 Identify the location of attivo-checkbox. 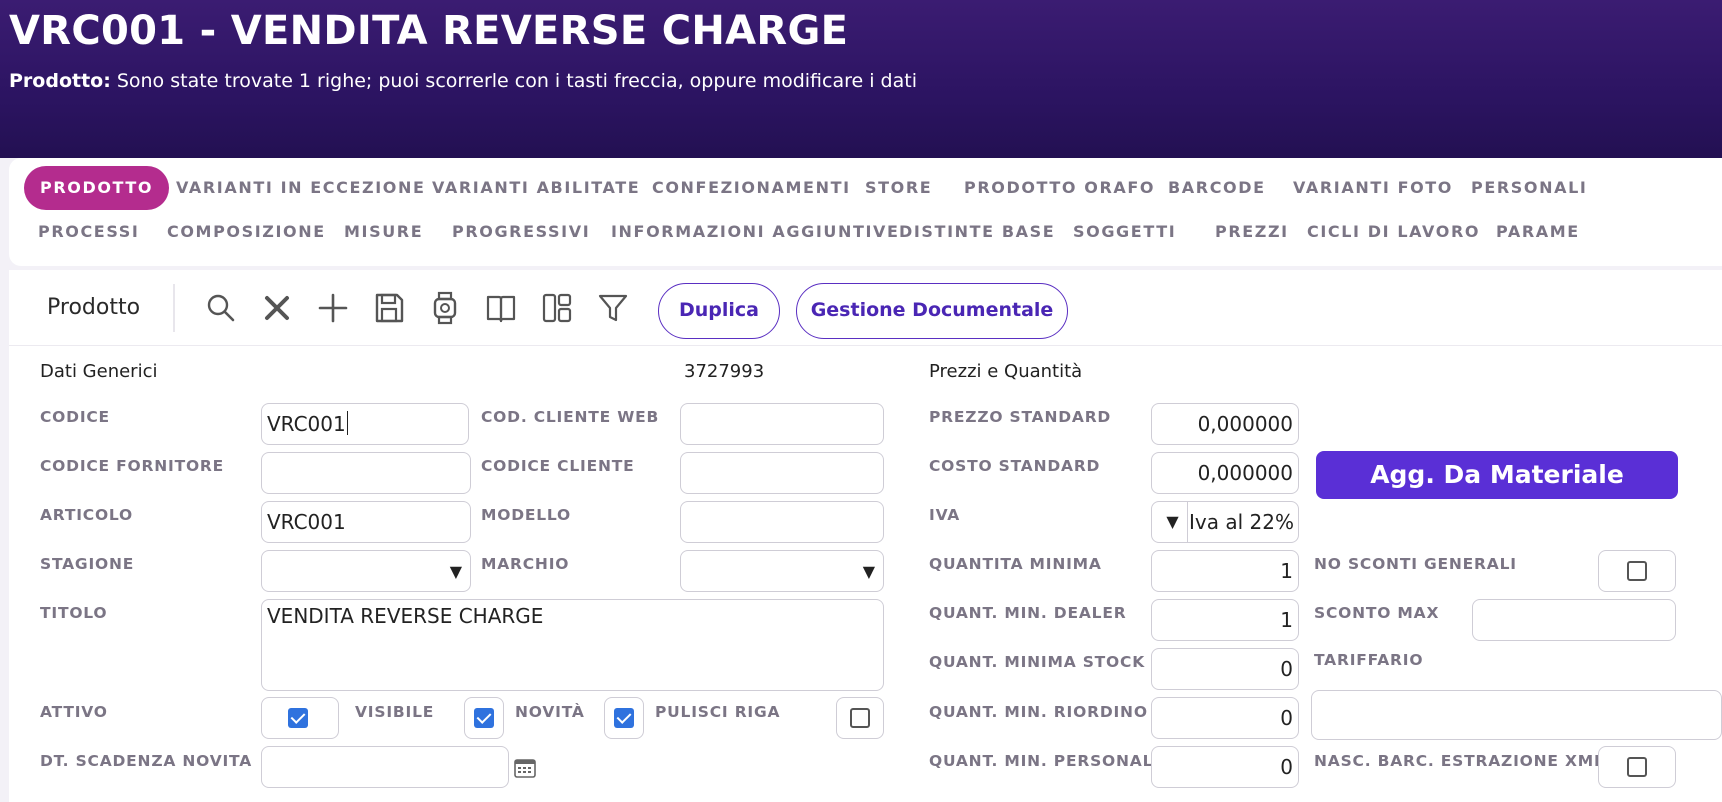
(298, 718).